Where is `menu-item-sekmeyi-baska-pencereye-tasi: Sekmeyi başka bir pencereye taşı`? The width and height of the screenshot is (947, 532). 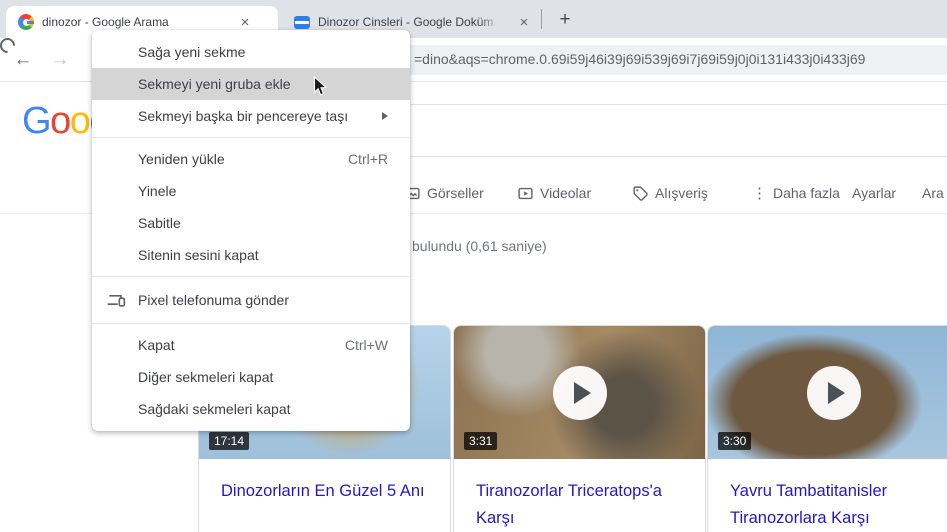
menu-item-sekmeyi-baska-pencereye-tasi: Sekmeyi başka bir pencereye taşı is located at coordinates (251, 116).